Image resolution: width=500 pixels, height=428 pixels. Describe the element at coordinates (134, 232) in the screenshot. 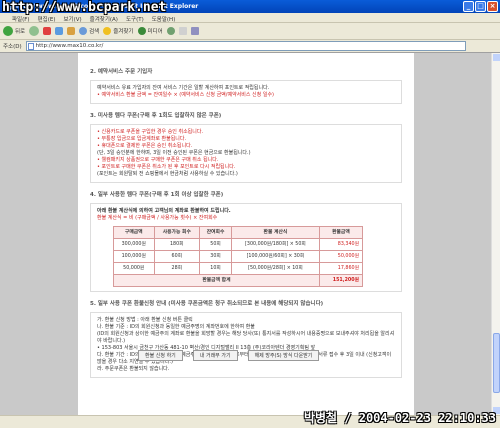

I see `column-header: 구매금액` at that location.